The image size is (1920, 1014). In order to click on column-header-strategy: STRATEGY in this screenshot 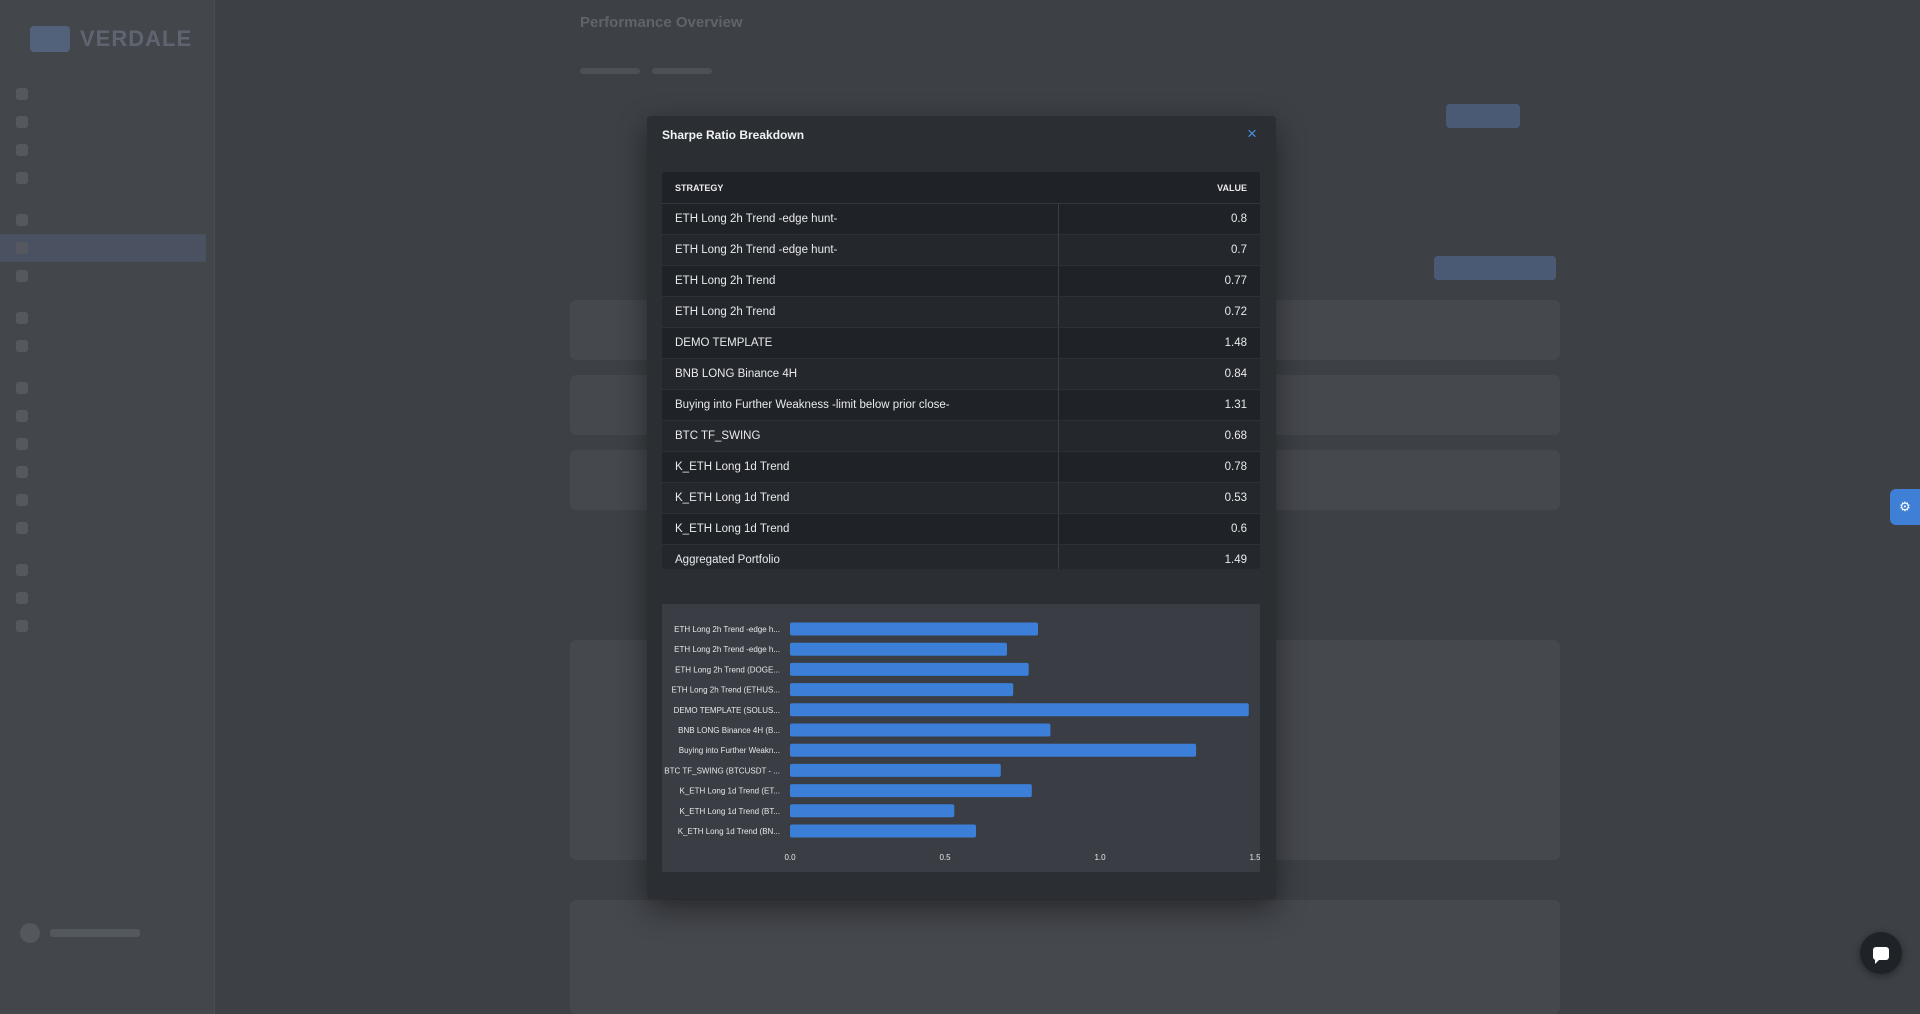, I will do `click(860, 188)`.